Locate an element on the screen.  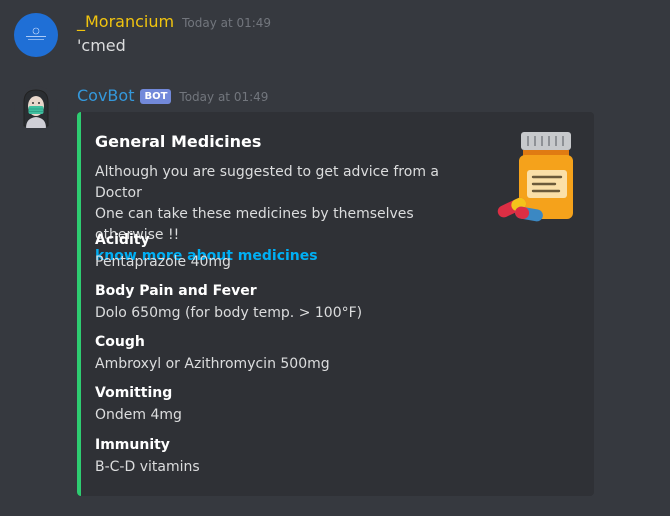
masked-person-icon is located at coordinates (36, 108).